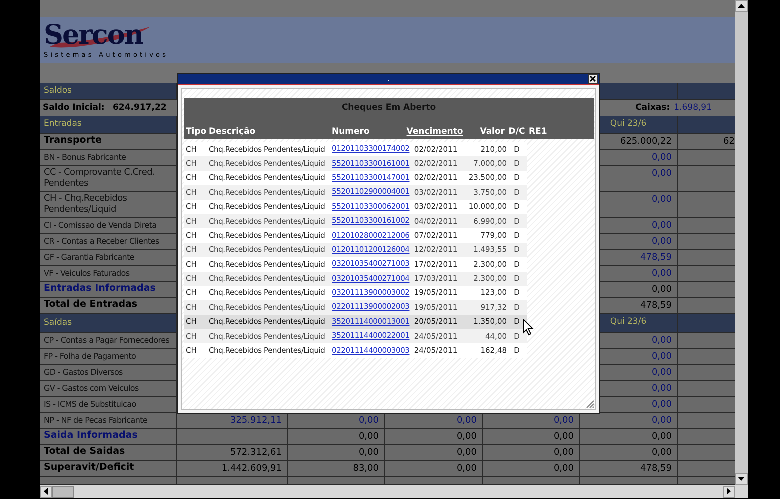 The width and height of the screenshot is (780, 499). Describe the element at coordinates (89, 258) in the screenshot. I see `row-label: GF - Garantia Fabricante` at that location.